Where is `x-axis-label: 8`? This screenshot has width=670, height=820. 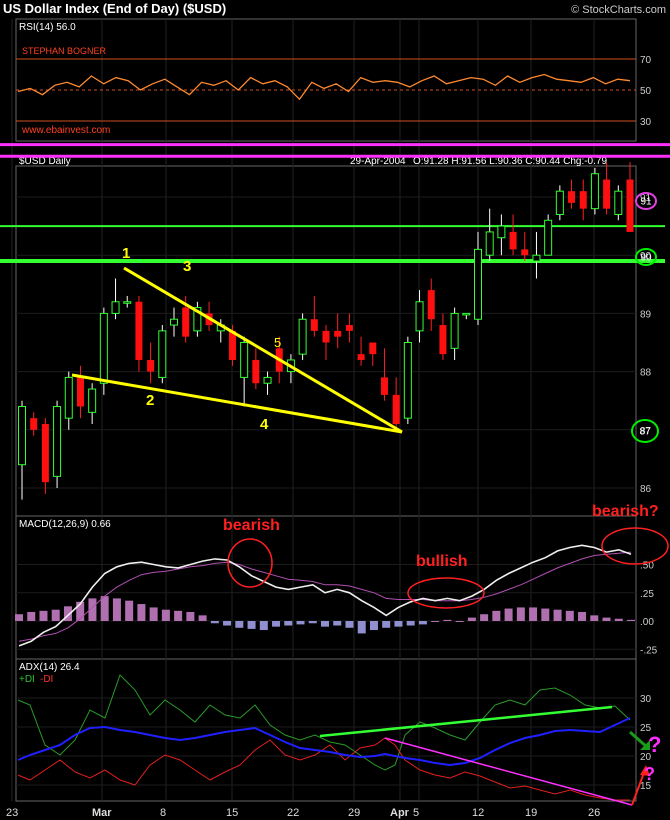 x-axis-label: 8 is located at coordinates (163, 813).